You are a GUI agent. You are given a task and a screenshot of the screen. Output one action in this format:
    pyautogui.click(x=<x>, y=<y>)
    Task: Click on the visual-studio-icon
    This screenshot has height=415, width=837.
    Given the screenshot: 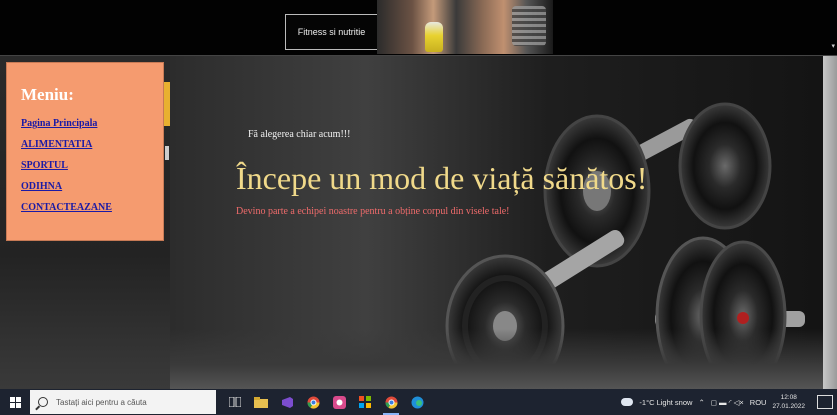 What is the action you would take?
    pyautogui.click(x=287, y=402)
    